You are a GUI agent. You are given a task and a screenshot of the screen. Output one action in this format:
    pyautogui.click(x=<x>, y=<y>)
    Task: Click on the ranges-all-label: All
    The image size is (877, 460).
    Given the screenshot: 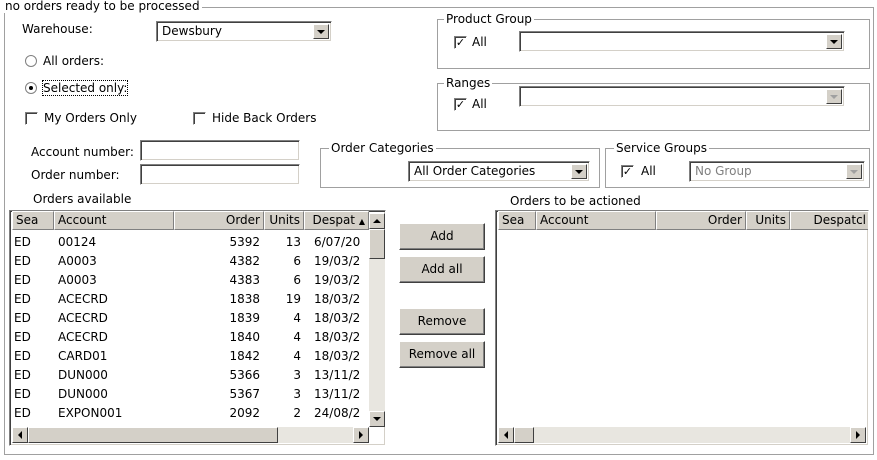 What is the action you would take?
    pyautogui.click(x=479, y=104)
    